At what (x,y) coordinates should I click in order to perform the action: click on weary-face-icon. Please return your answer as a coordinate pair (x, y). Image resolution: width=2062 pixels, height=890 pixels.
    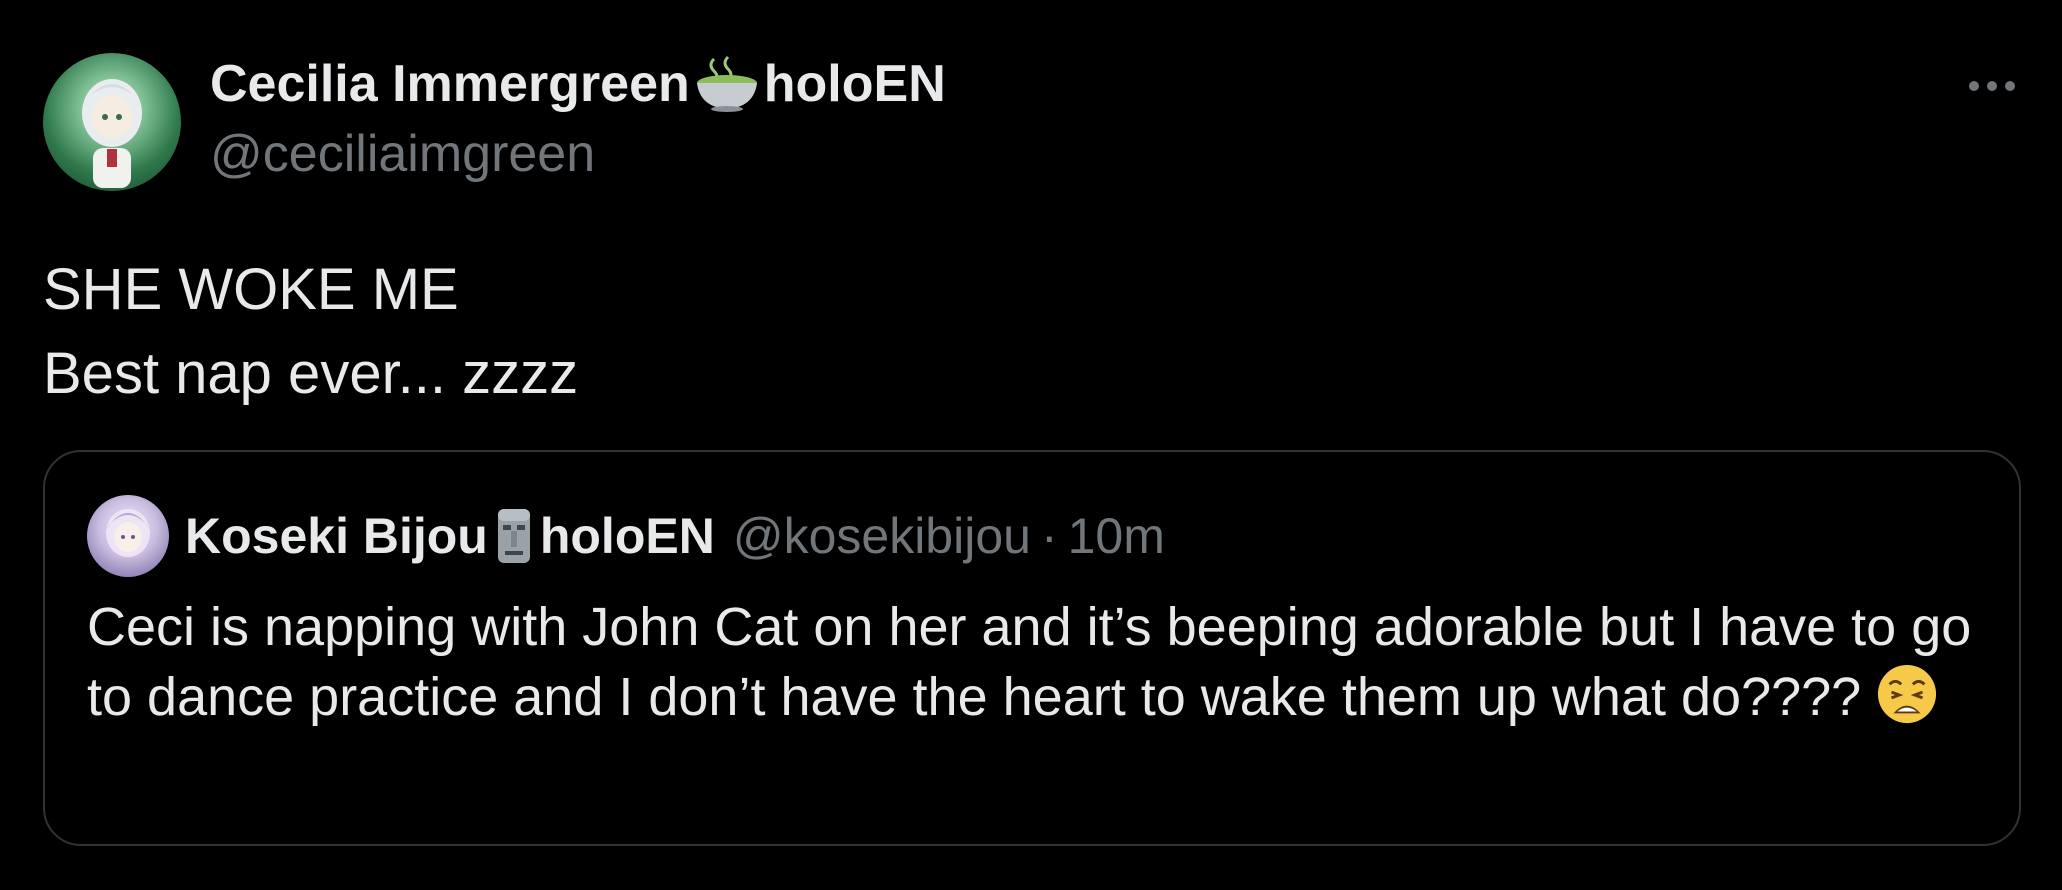
    Looking at the image, I should click on (1907, 694).